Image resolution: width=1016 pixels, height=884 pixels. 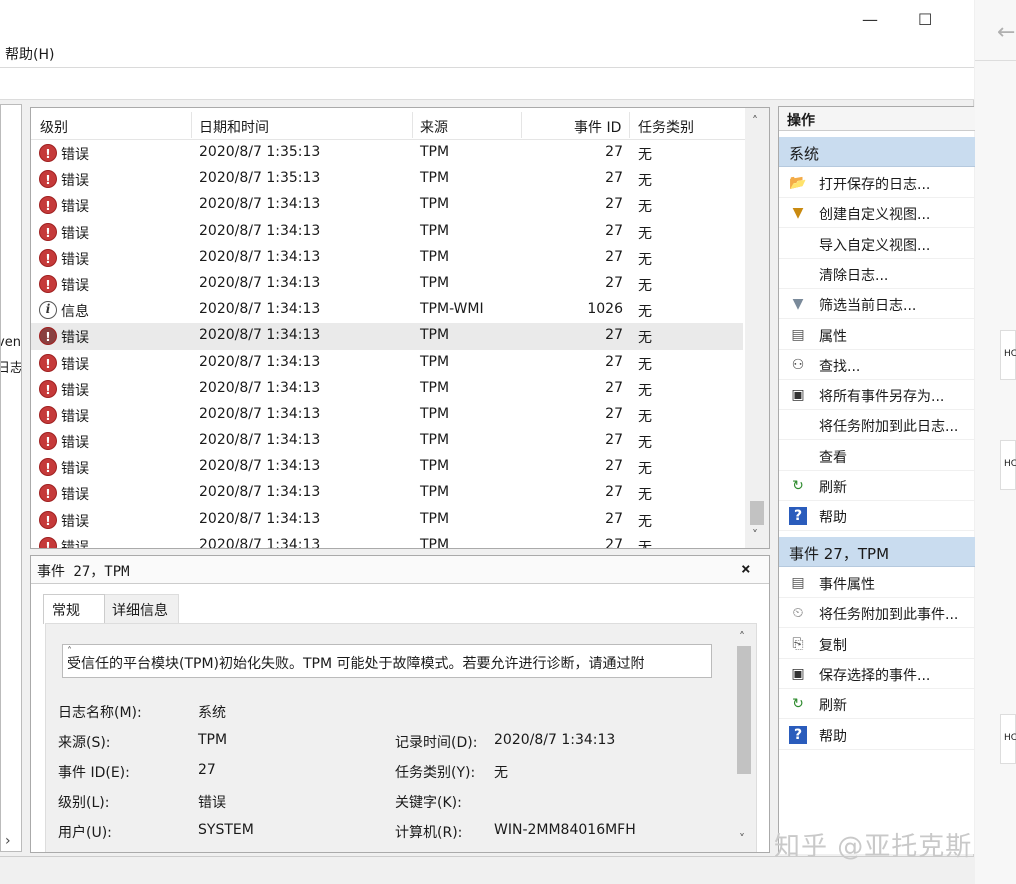 I want to click on section-title: 系统, so click(x=804, y=154).